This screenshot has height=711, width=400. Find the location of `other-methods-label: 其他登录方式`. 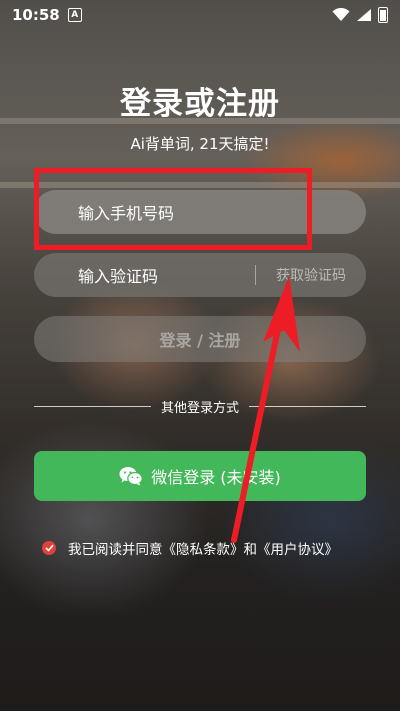

other-methods-label: 其他登录方式 is located at coordinates (200, 408).